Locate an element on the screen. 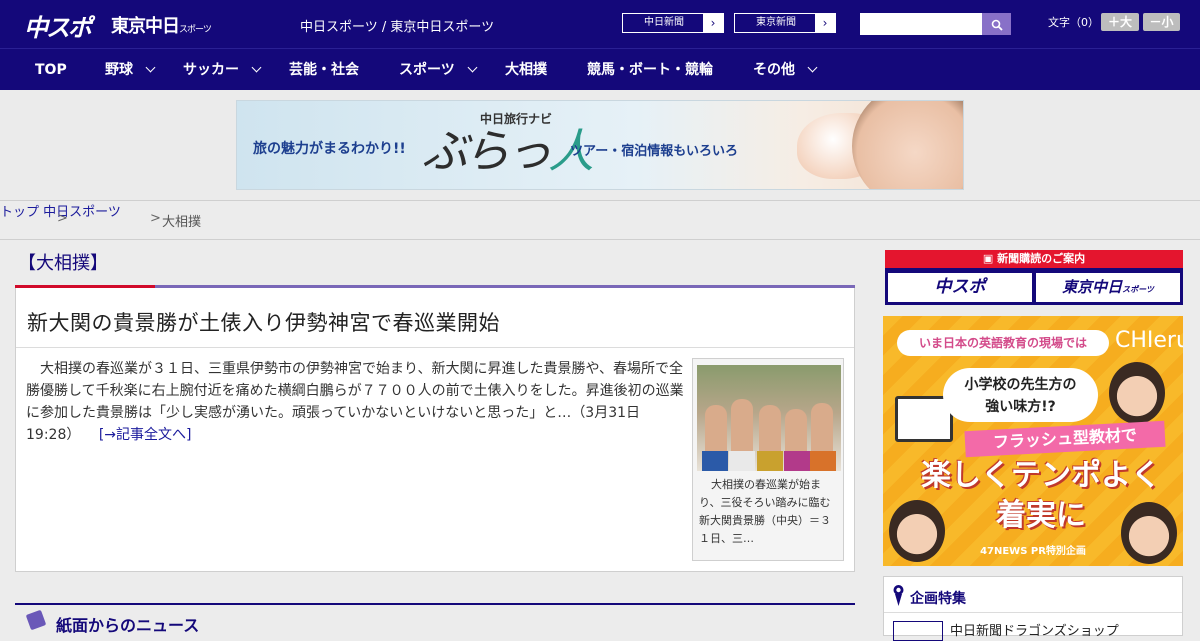 The width and height of the screenshot is (1200, 641). section-title: 紙面からのニュース is located at coordinates (128, 625).